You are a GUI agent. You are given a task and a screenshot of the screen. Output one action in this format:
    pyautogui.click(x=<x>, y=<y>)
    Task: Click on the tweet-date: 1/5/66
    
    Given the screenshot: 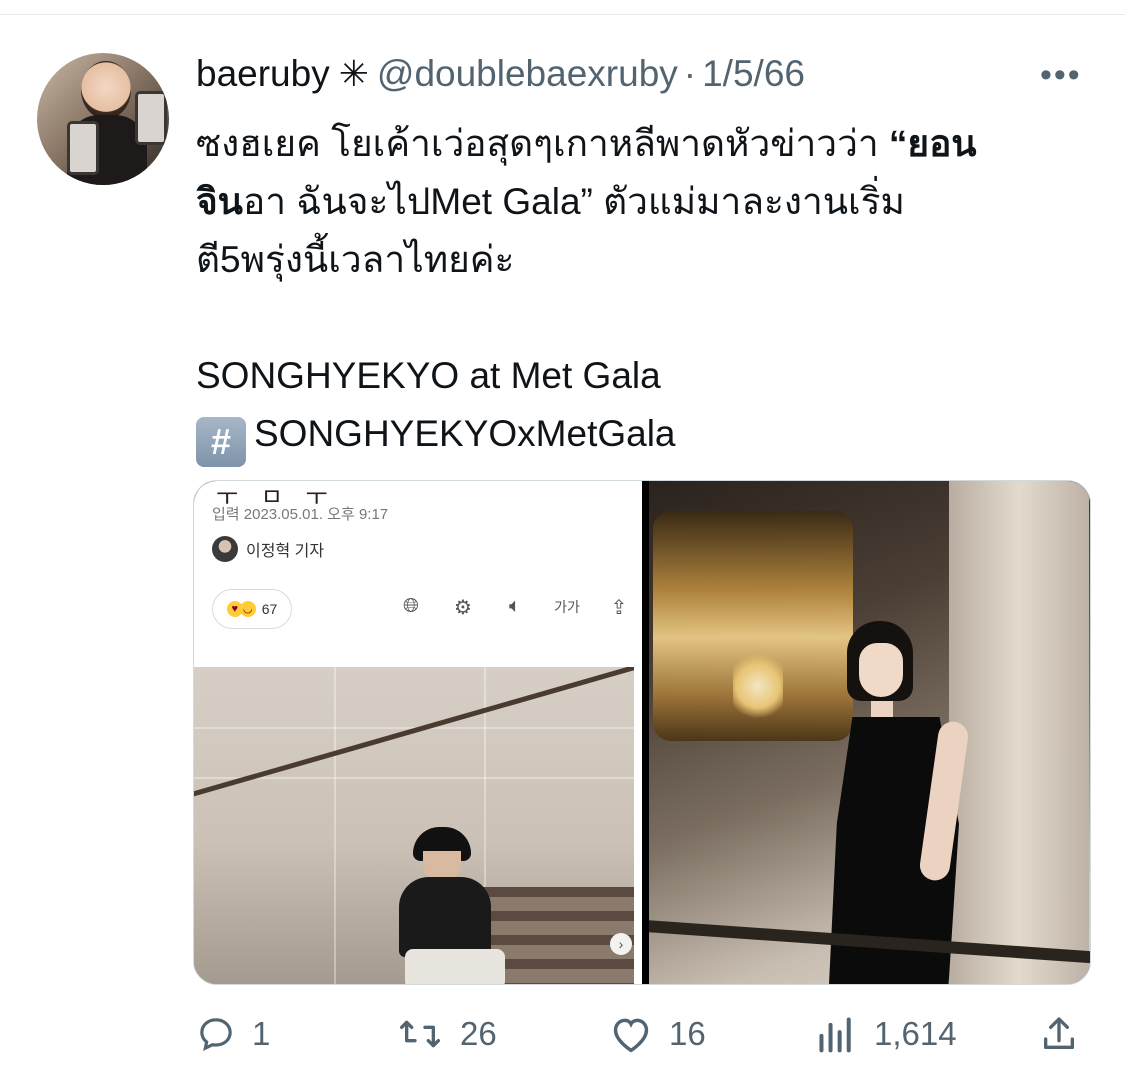 What is the action you would take?
    pyautogui.click(x=753, y=74)
    